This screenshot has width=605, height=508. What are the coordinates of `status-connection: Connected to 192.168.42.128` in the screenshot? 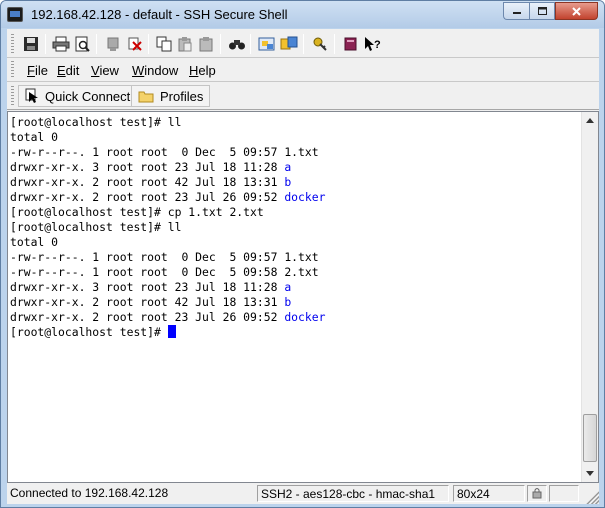 It's located at (89, 493).